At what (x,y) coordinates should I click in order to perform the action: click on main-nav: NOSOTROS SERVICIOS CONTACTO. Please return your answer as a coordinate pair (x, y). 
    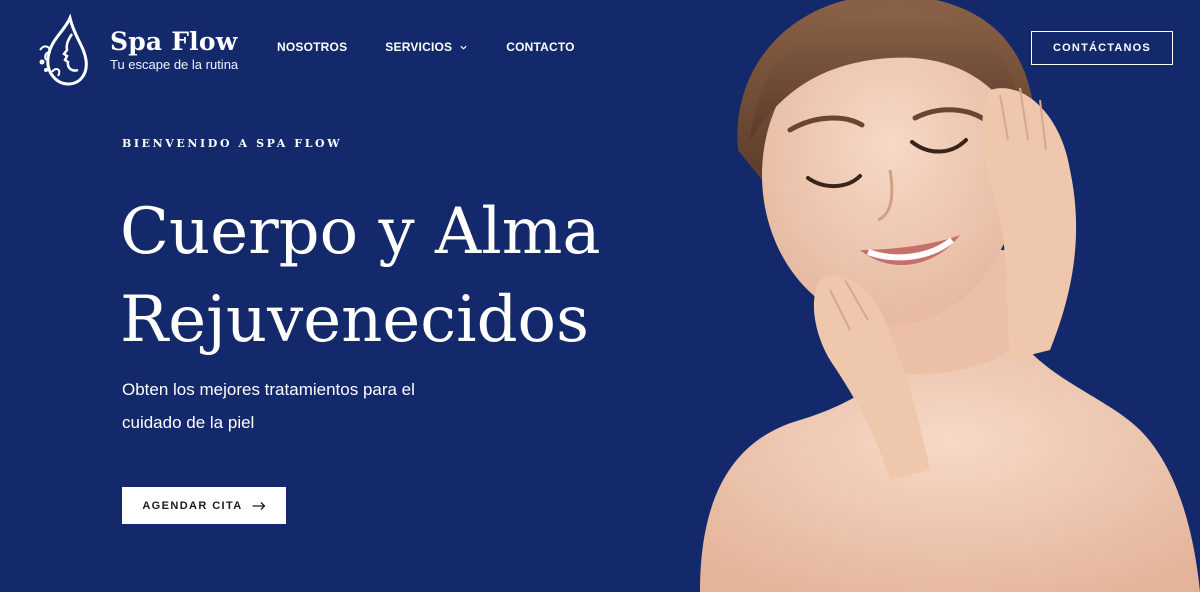
    Looking at the image, I should click on (445, 47).